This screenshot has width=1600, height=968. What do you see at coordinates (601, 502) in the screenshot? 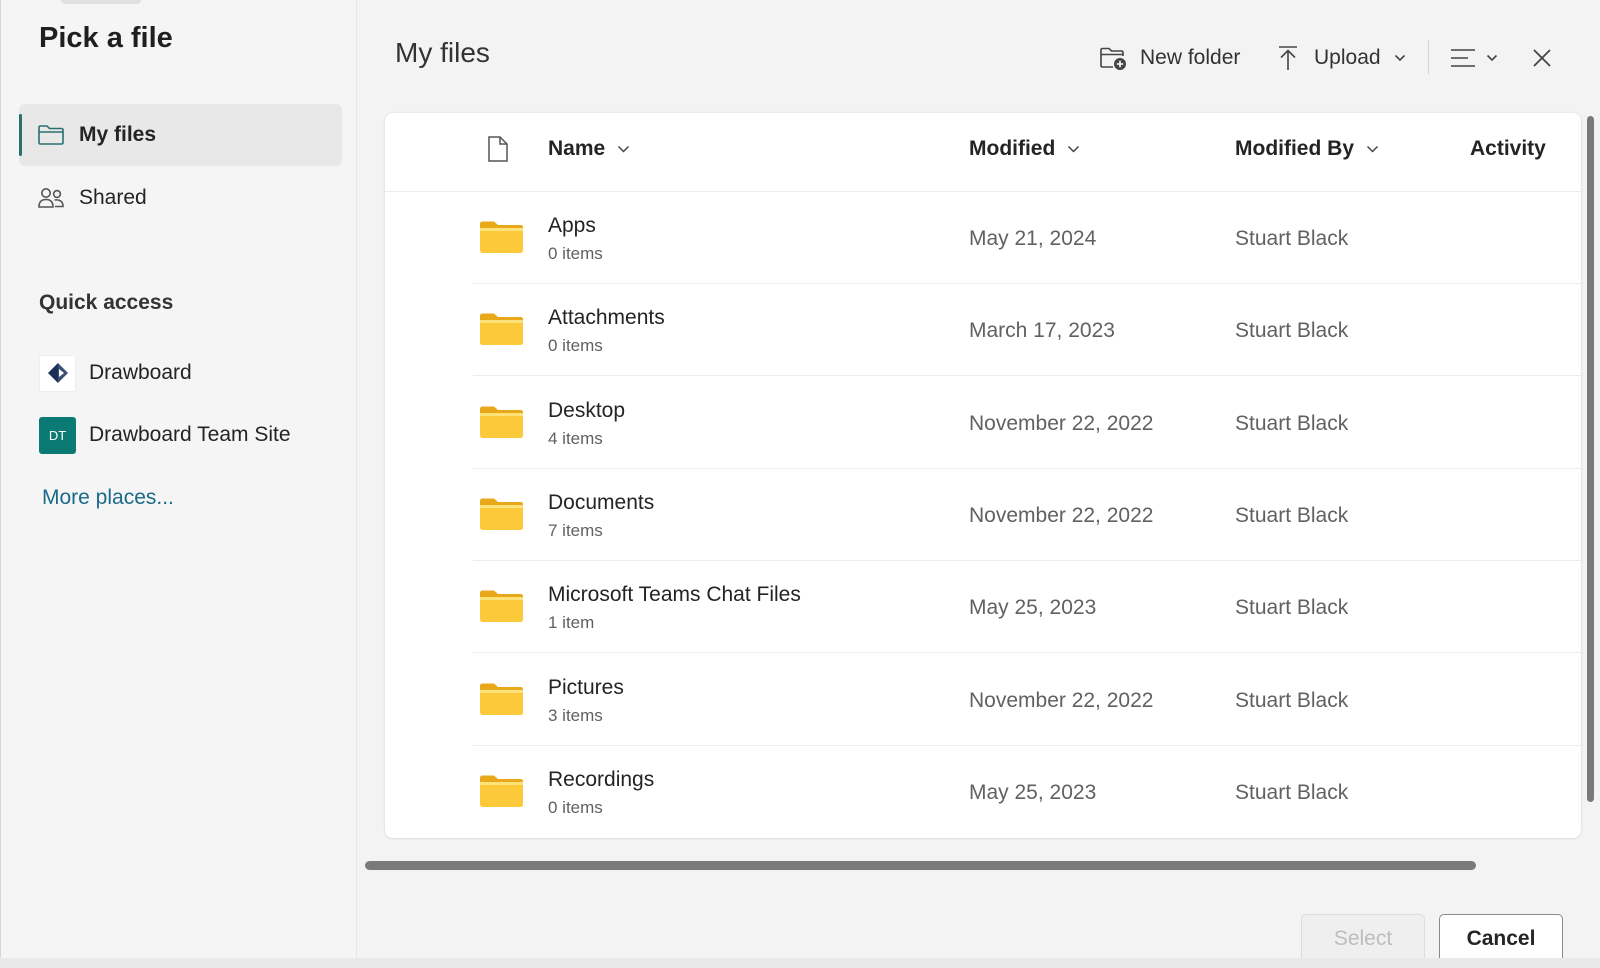
I see `file-name: Documents` at bounding box center [601, 502].